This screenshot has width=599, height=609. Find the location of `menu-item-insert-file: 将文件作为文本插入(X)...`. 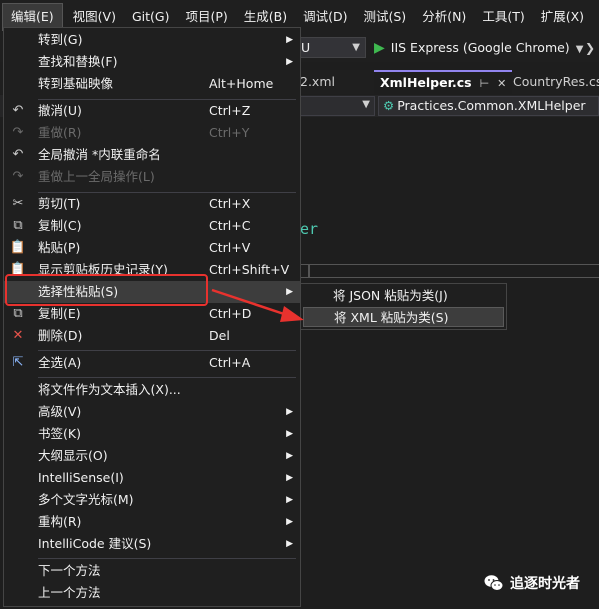

menu-item-insert-file: 将文件作为文本插入(X)... is located at coordinates (152, 390).